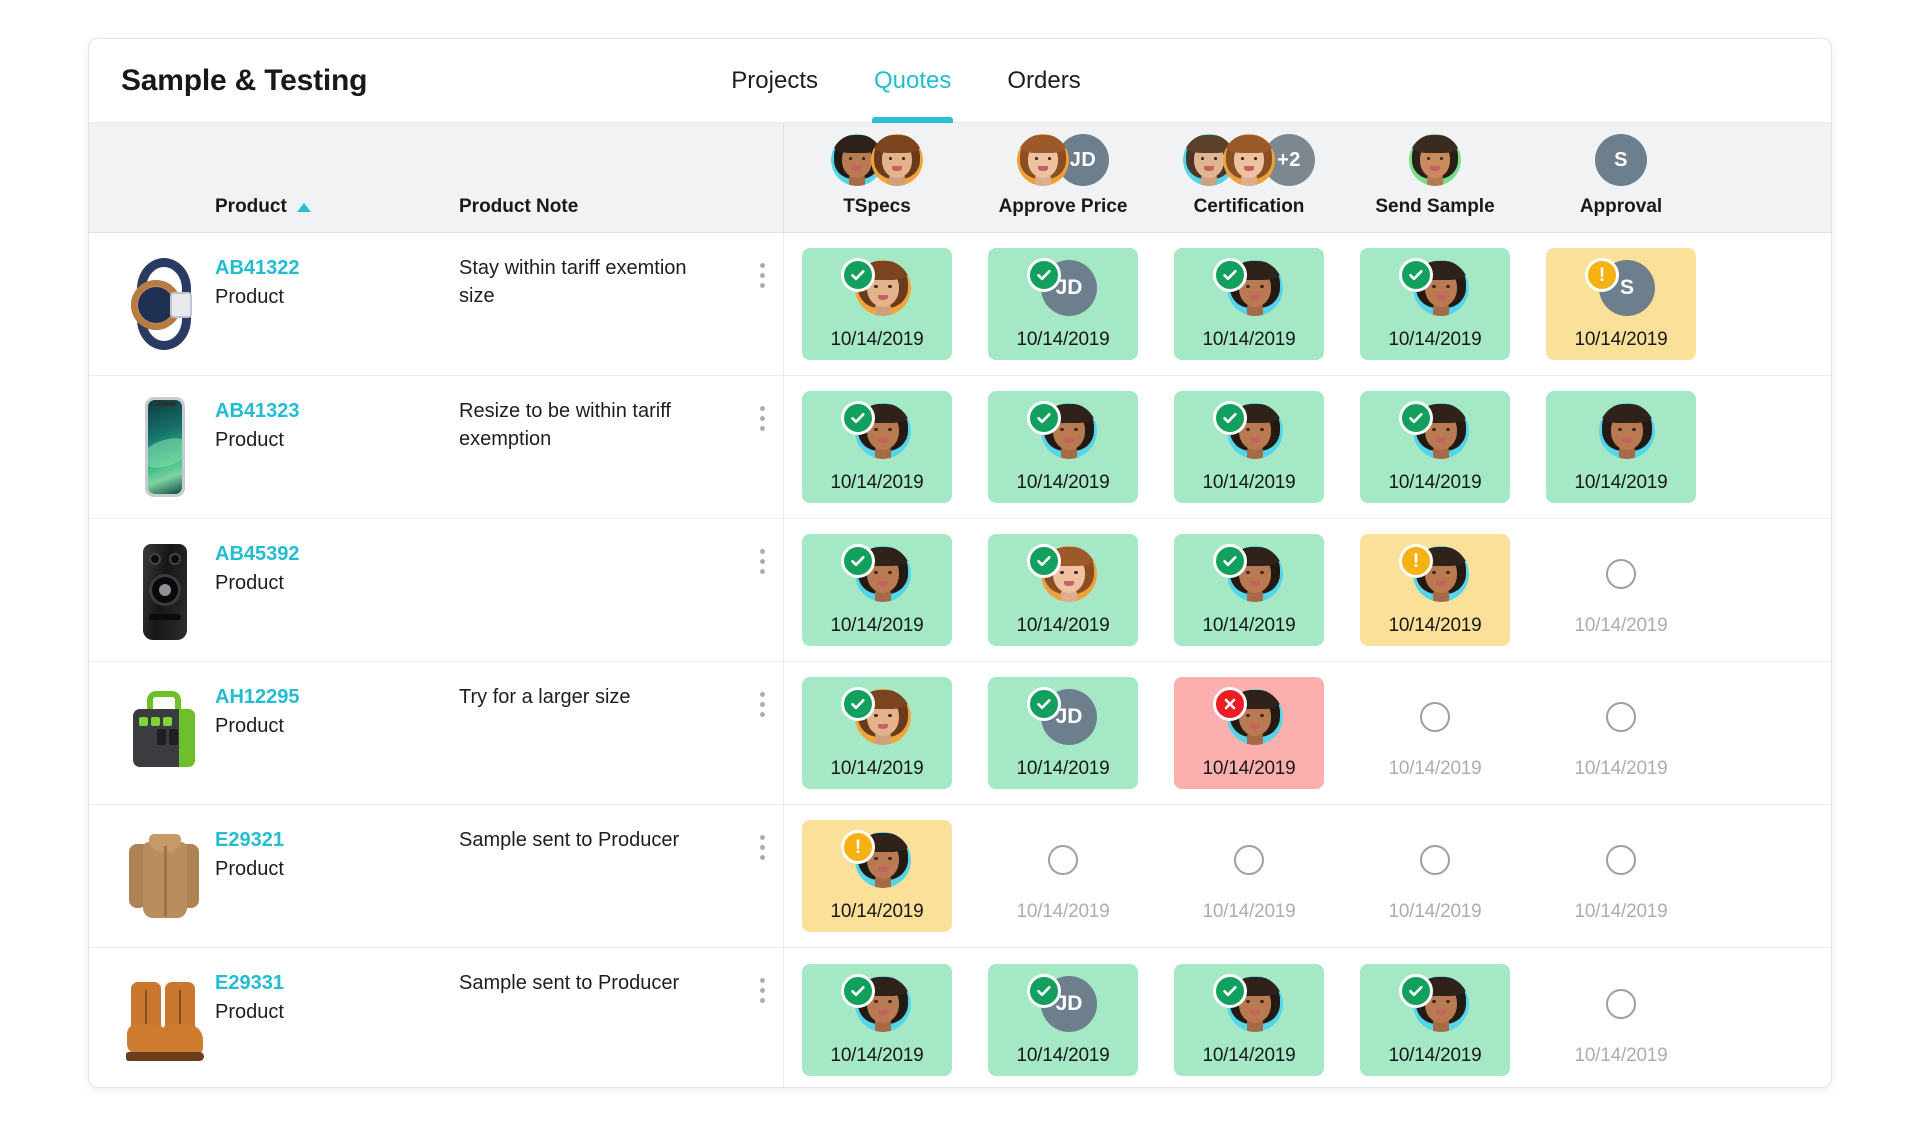  I want to click on column-header-stage: Send Sample, so click(1435, 177).